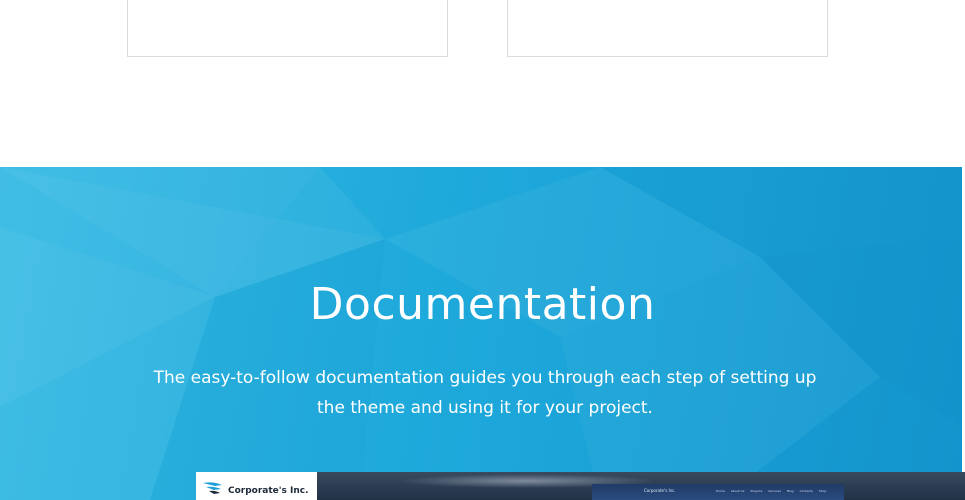  What do you see at coordinates (268, 491) in the screenshot?
I see `preview-logo-text: Corporate's Inc.` at bounding box center [268, 491].